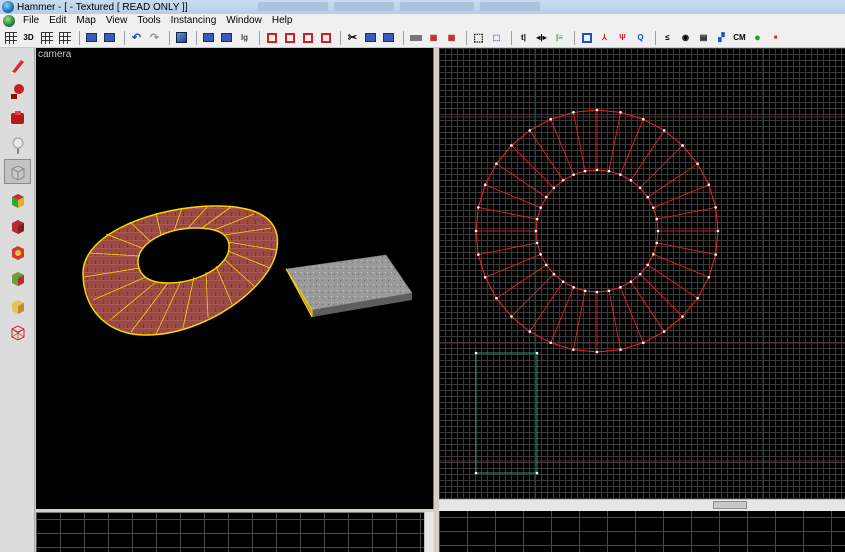 This screenshot has width=845, height=552. Describe the element at coordinates (230, 532) in the screenshot. I see `front-2d-viewport` at that location.